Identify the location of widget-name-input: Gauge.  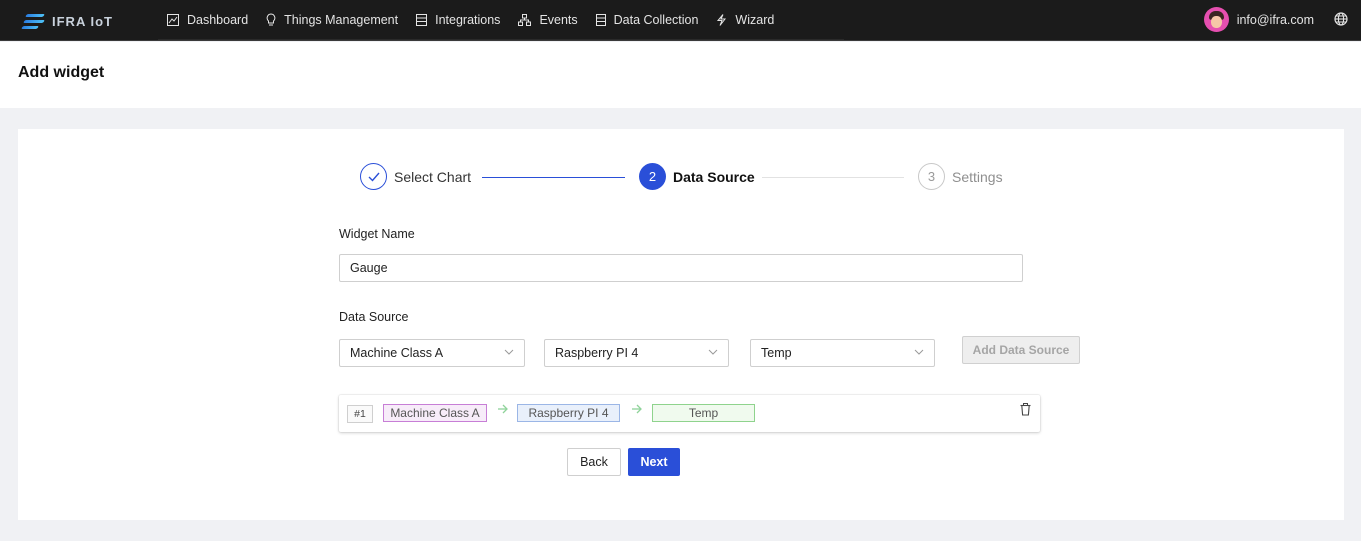
(681, 268).